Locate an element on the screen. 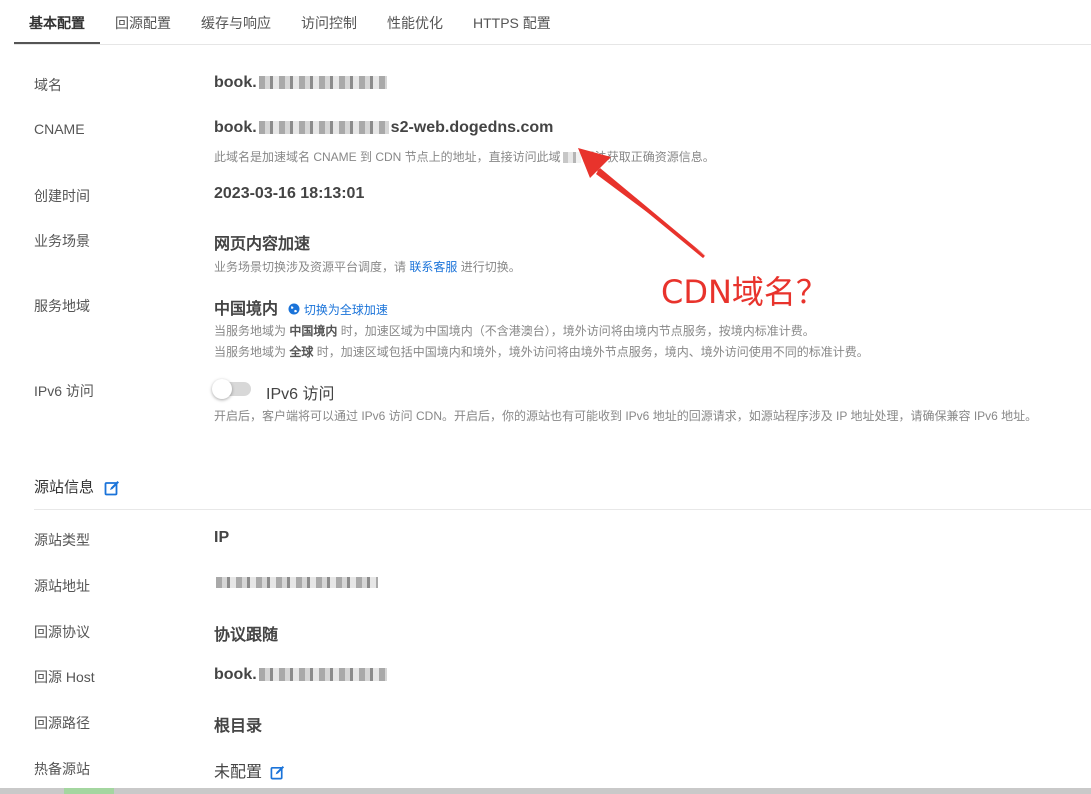  business-scene-label: 业务场景 is located at coordinates (62, 241).